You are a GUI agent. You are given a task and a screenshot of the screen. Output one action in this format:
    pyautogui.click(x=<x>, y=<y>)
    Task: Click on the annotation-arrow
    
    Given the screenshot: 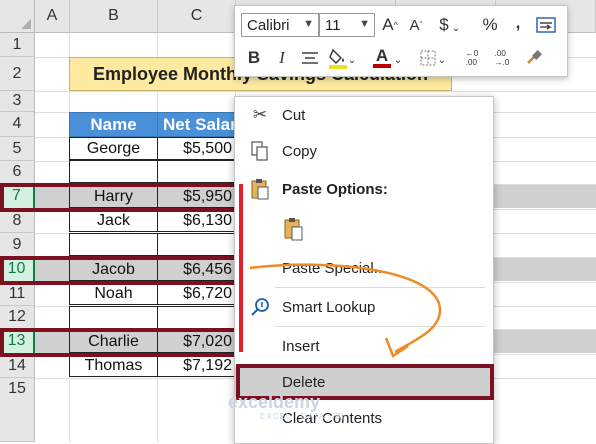 What is the action you would take?
    pyautogui.click(x=345, y=310)
    